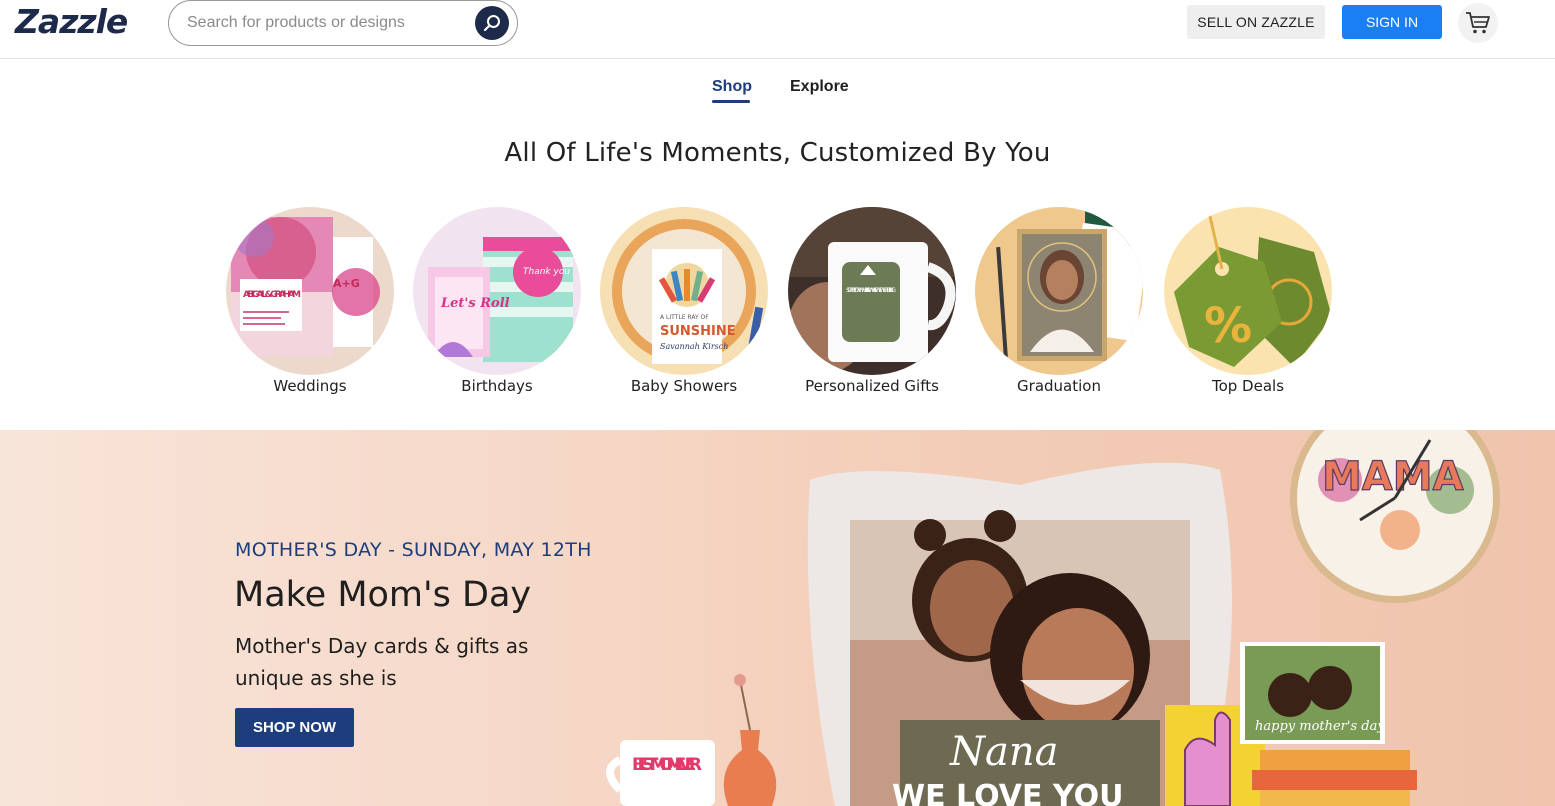 Image resolution: width=1555 pixels, height=806 pixels. I want to click on zazzle-logo: Zazzle, so click(71, 21).